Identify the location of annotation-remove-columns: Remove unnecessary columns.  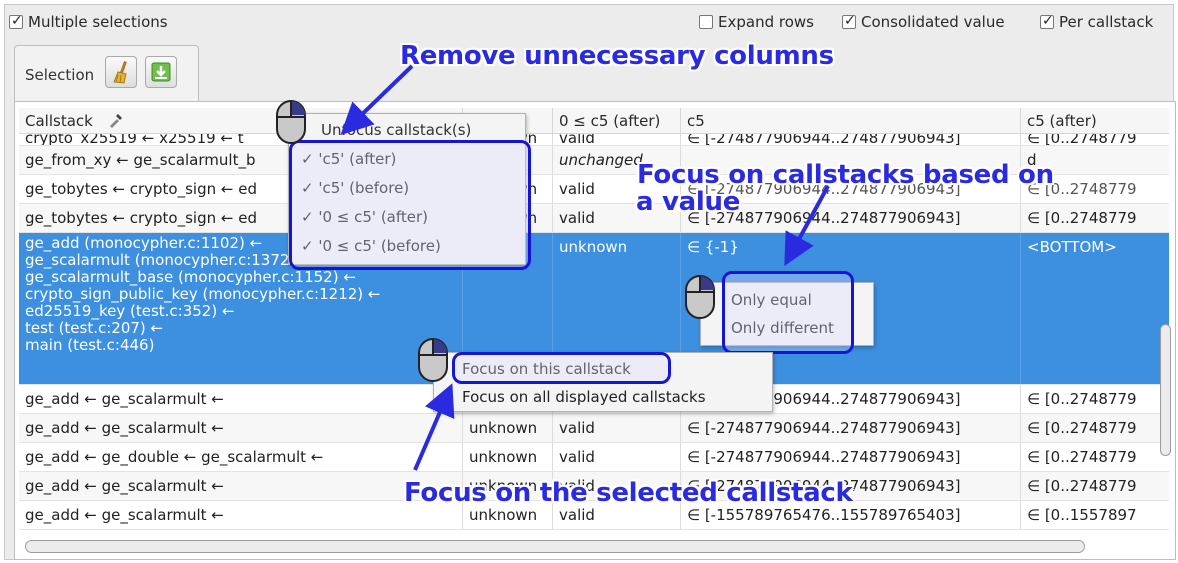
(617, 56).